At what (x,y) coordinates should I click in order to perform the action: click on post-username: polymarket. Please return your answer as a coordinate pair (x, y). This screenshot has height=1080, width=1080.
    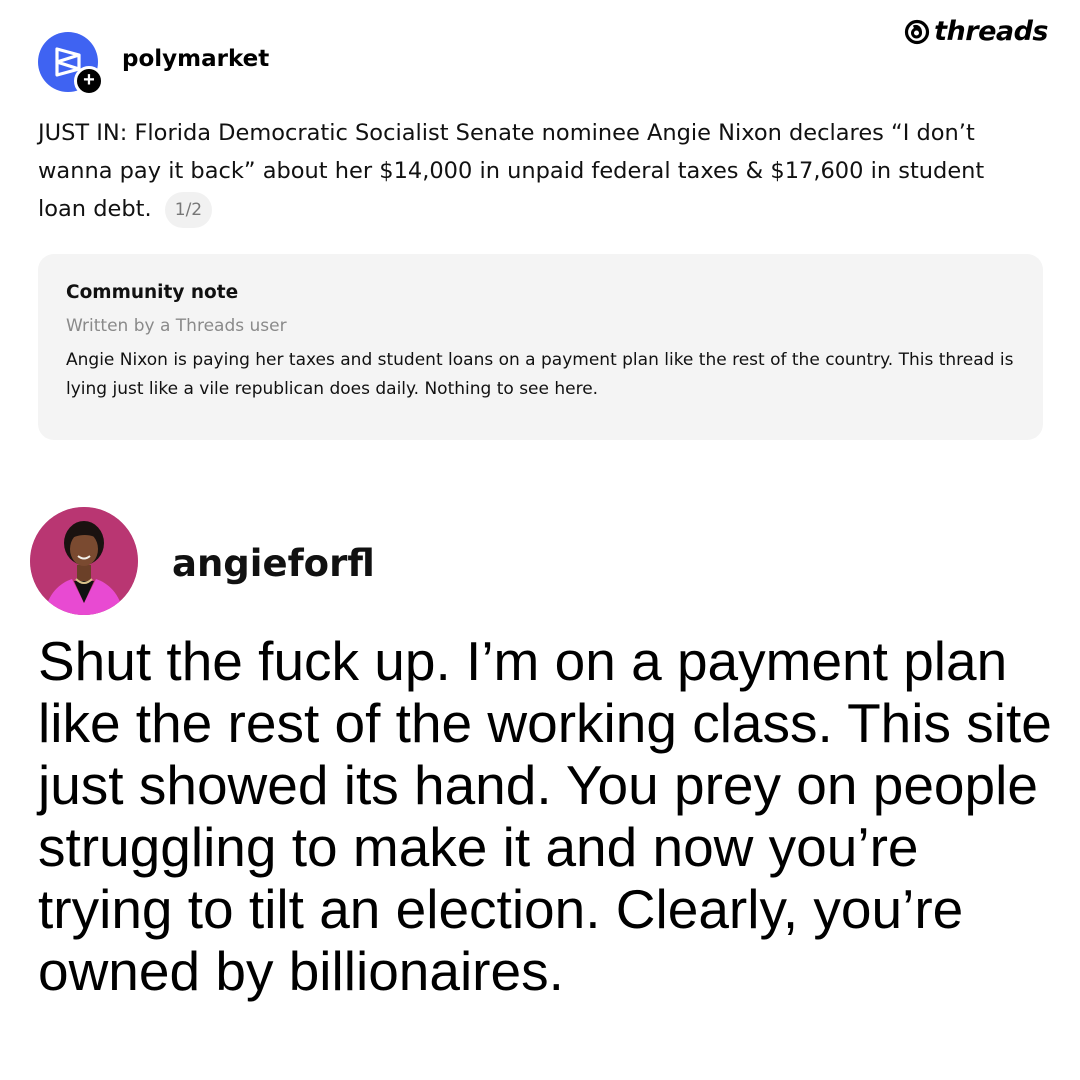
    Looking at the image, I should click on (195, 59).